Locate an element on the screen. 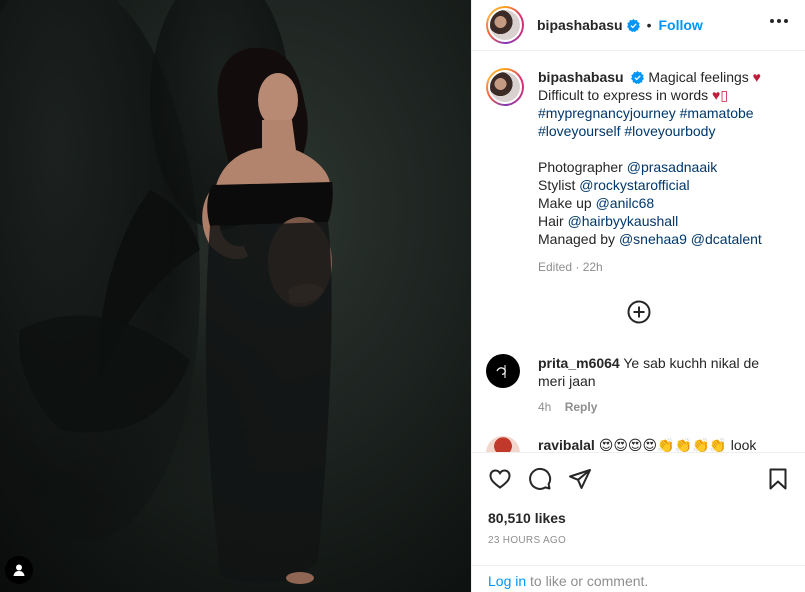  credit-handle: @prasadnaaik is located at coordinates (672, 167).